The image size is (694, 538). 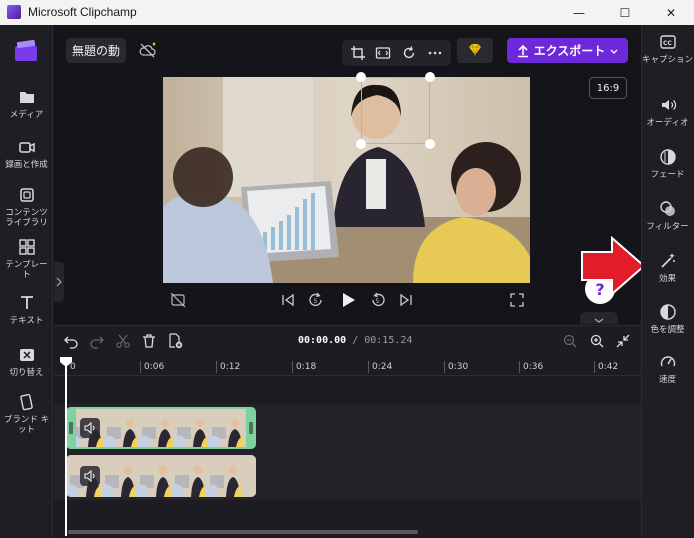 I want to click on crop-icon, so click(x=358, y=53).